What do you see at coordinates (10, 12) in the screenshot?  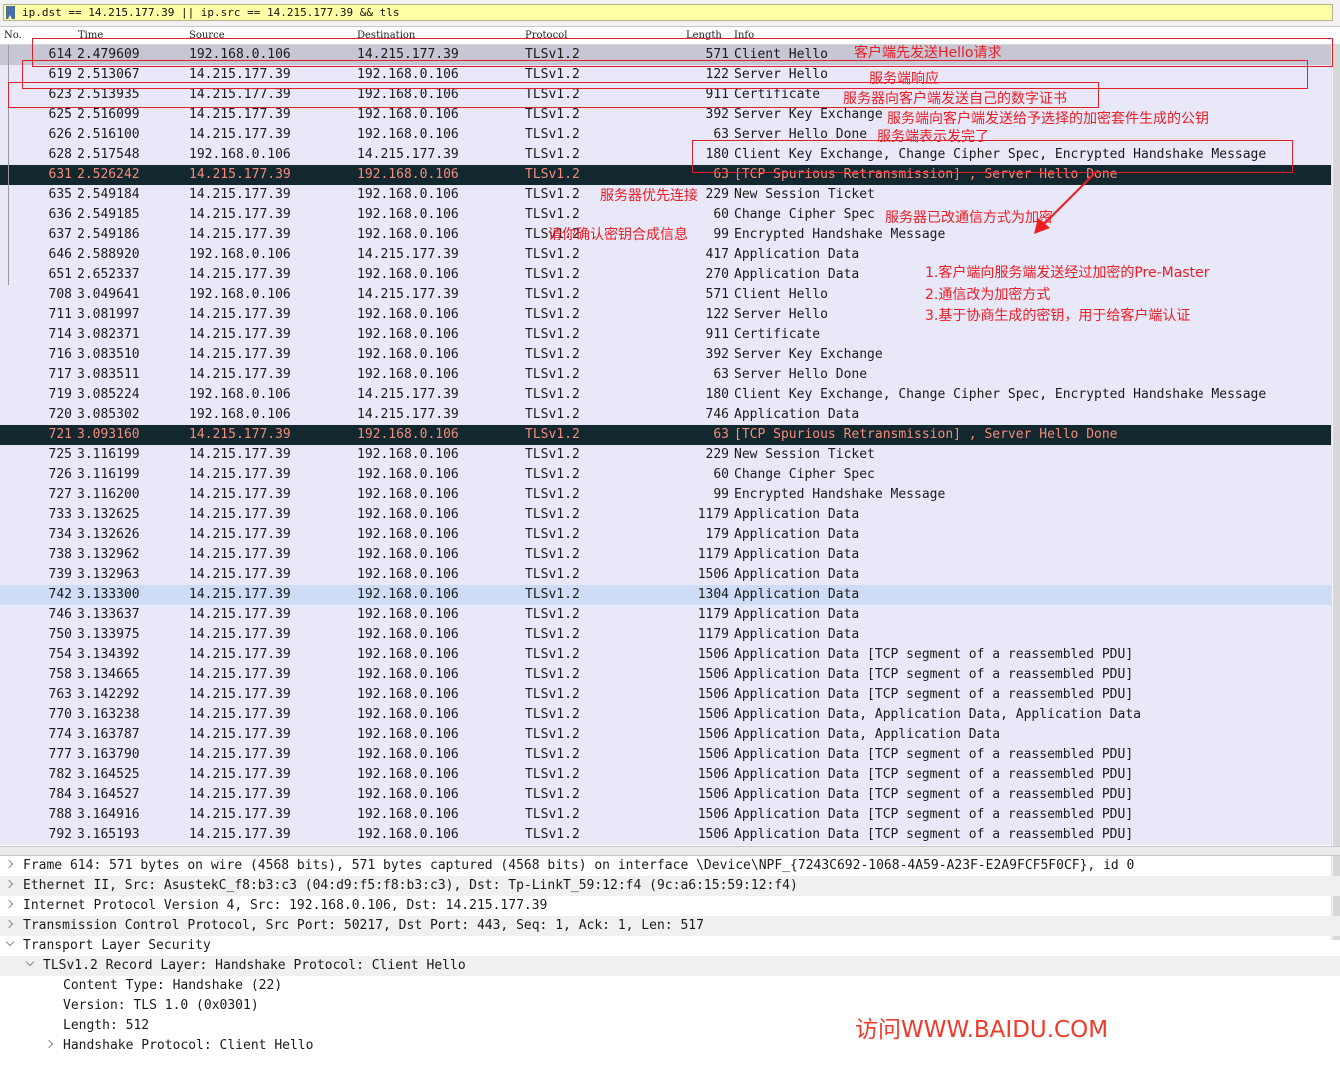 I see `bookmark-icon` at bounding box center [10, 12].